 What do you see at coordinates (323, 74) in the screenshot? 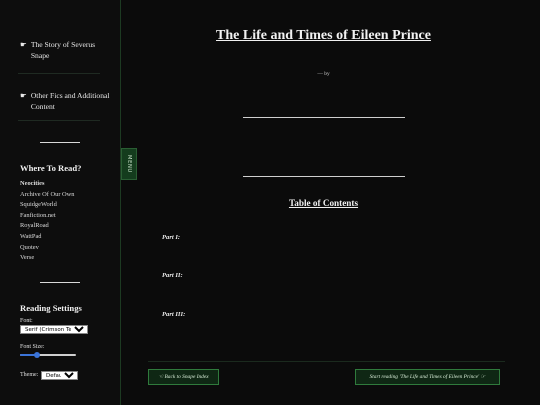
I see `byline: — by` at bounding box center [323, 74].